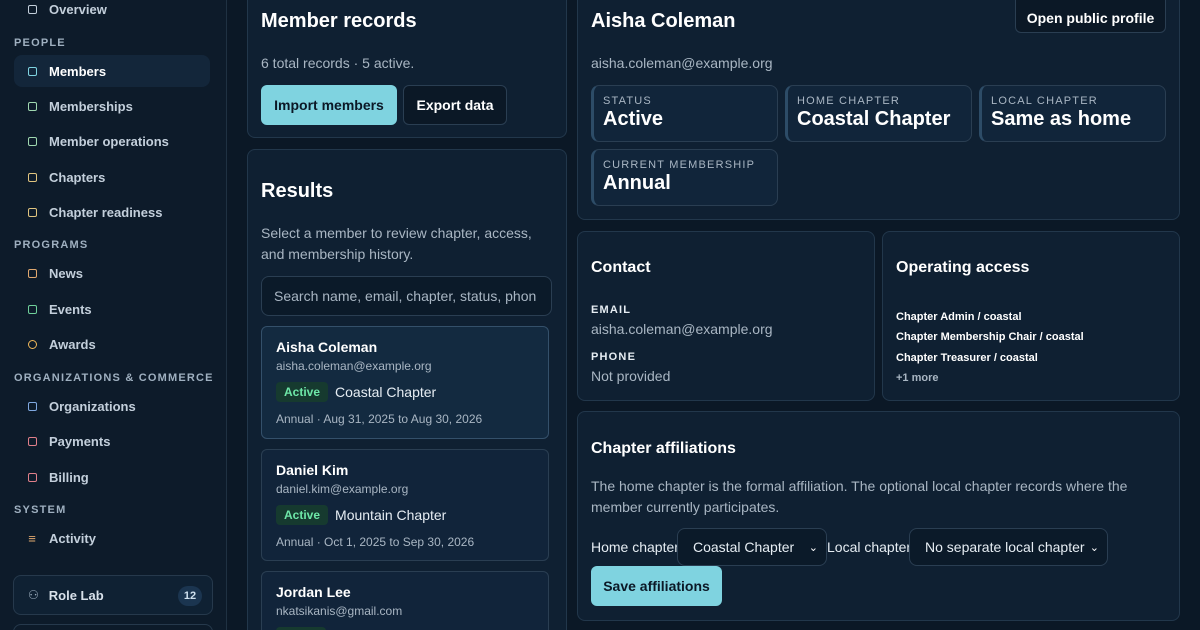 The height and width of the screenshot is (630, 1200). Describe the element at coordinates (869, 547) in the screenshot. I see `local-chapter-label: Local chapter` at that location.